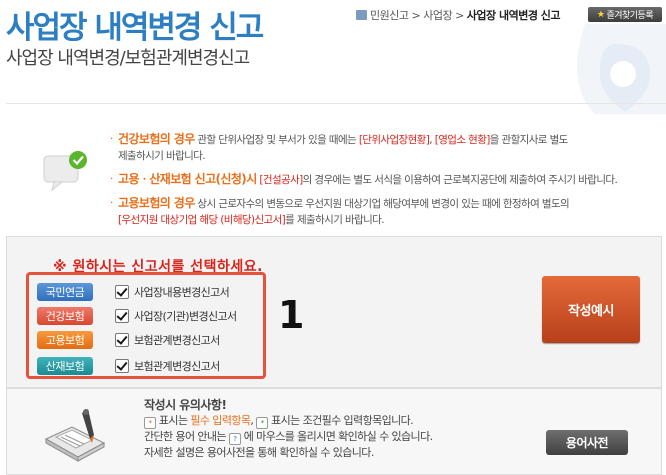 The image size is (666, 475). What do you see at coordinates (334, 220) in the screenshot?
I see `notice-text: 를 제출하시기 바랍니다.` at bounding box center [334, 220].